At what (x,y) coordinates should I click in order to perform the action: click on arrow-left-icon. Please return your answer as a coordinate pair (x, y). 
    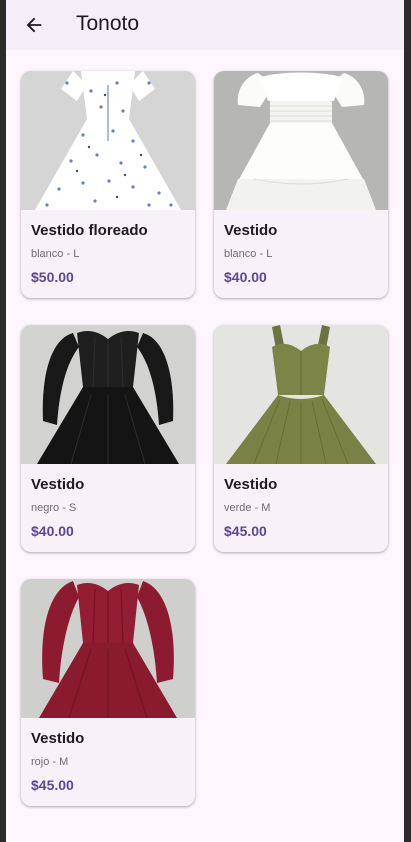
    Looking at the image, I should click on (34, 25).